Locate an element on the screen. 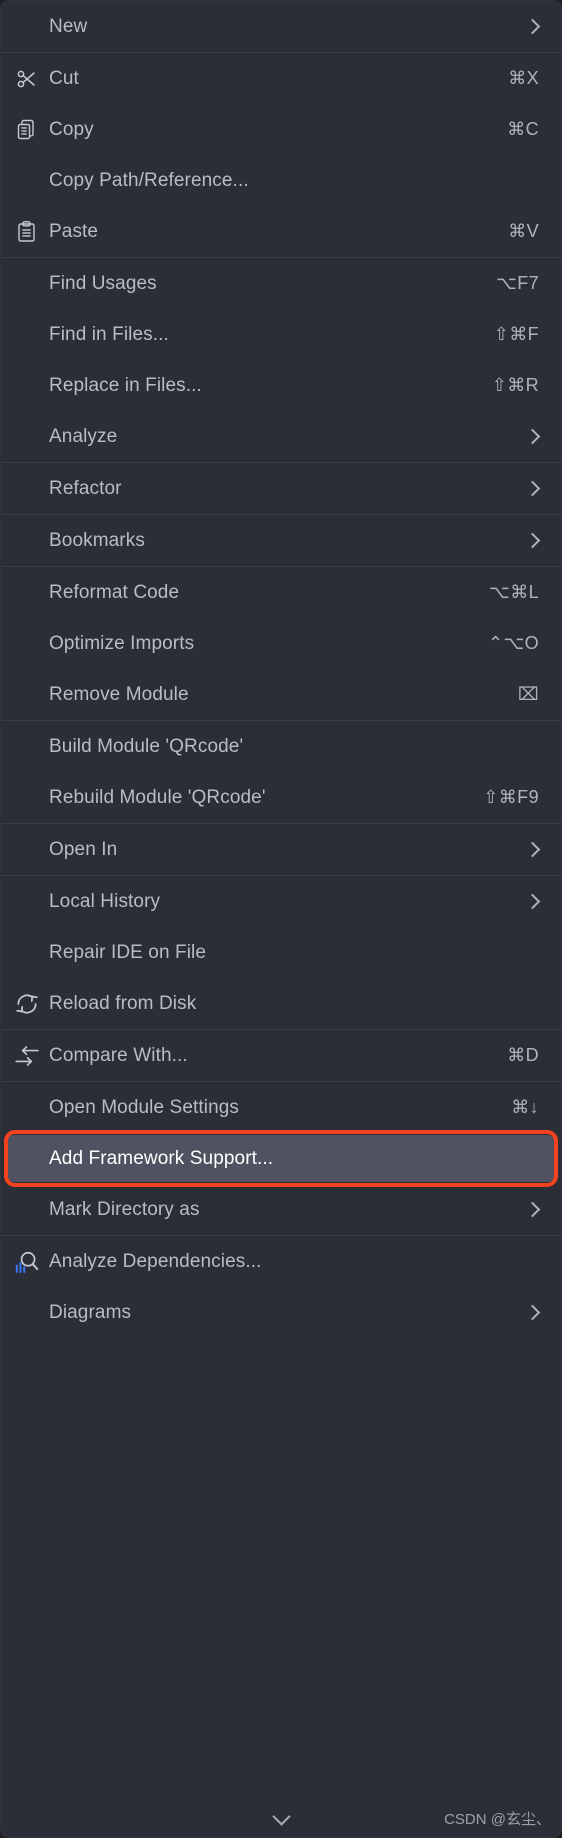  compare-icon is located at coordinates (25, 1055).